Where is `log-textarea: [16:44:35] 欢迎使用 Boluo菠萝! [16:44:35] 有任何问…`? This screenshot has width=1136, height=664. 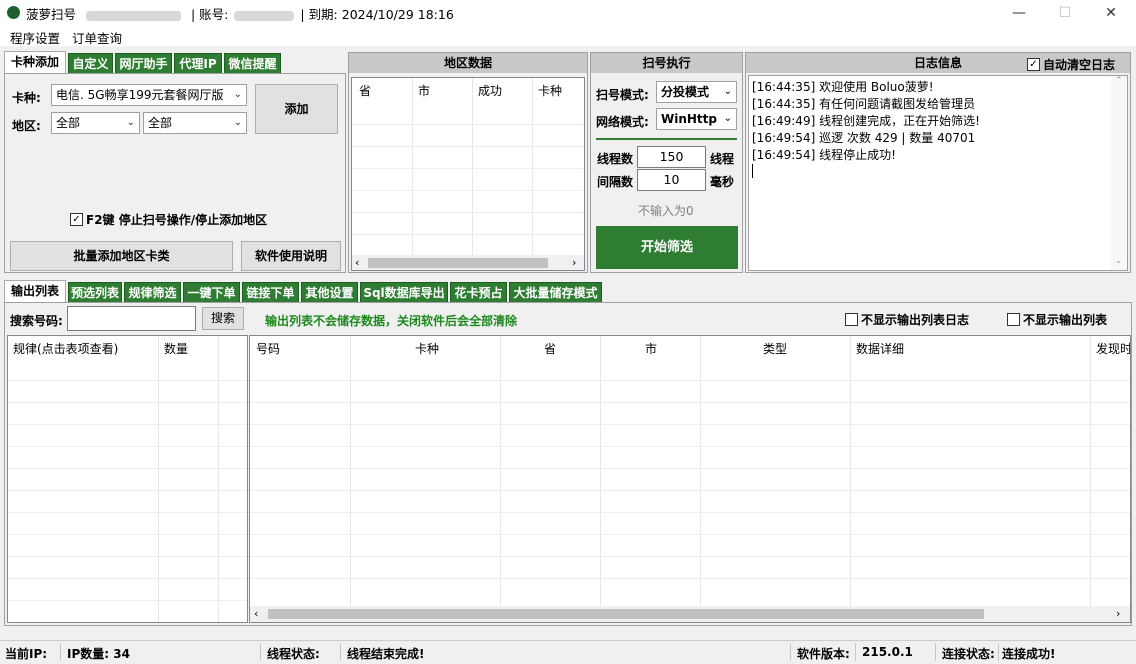 log-textarea: [16:44:35] 欢迎使用 Boluo菠萝! [16:44:35] 有任何问… is located at coordinates (938, 173).